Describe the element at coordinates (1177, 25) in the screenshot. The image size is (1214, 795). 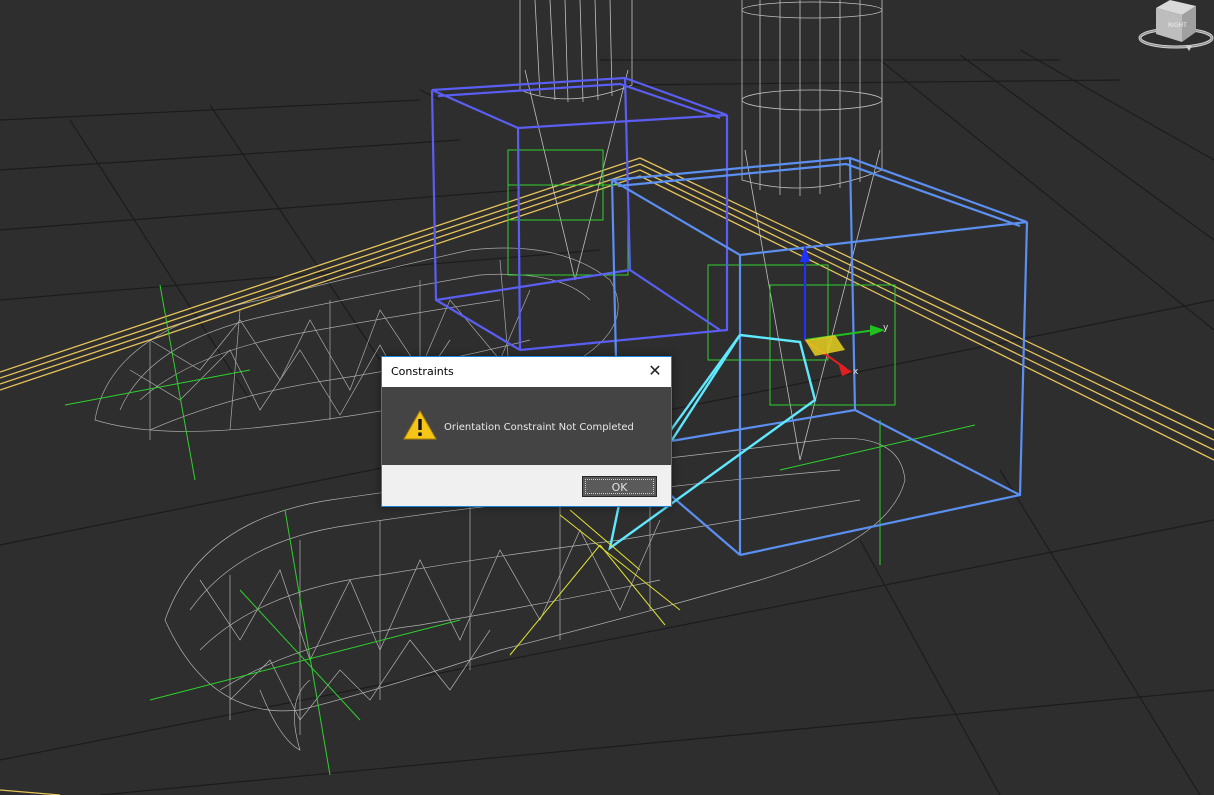
I see `viewcube-face-label: RIGHT` at that location.